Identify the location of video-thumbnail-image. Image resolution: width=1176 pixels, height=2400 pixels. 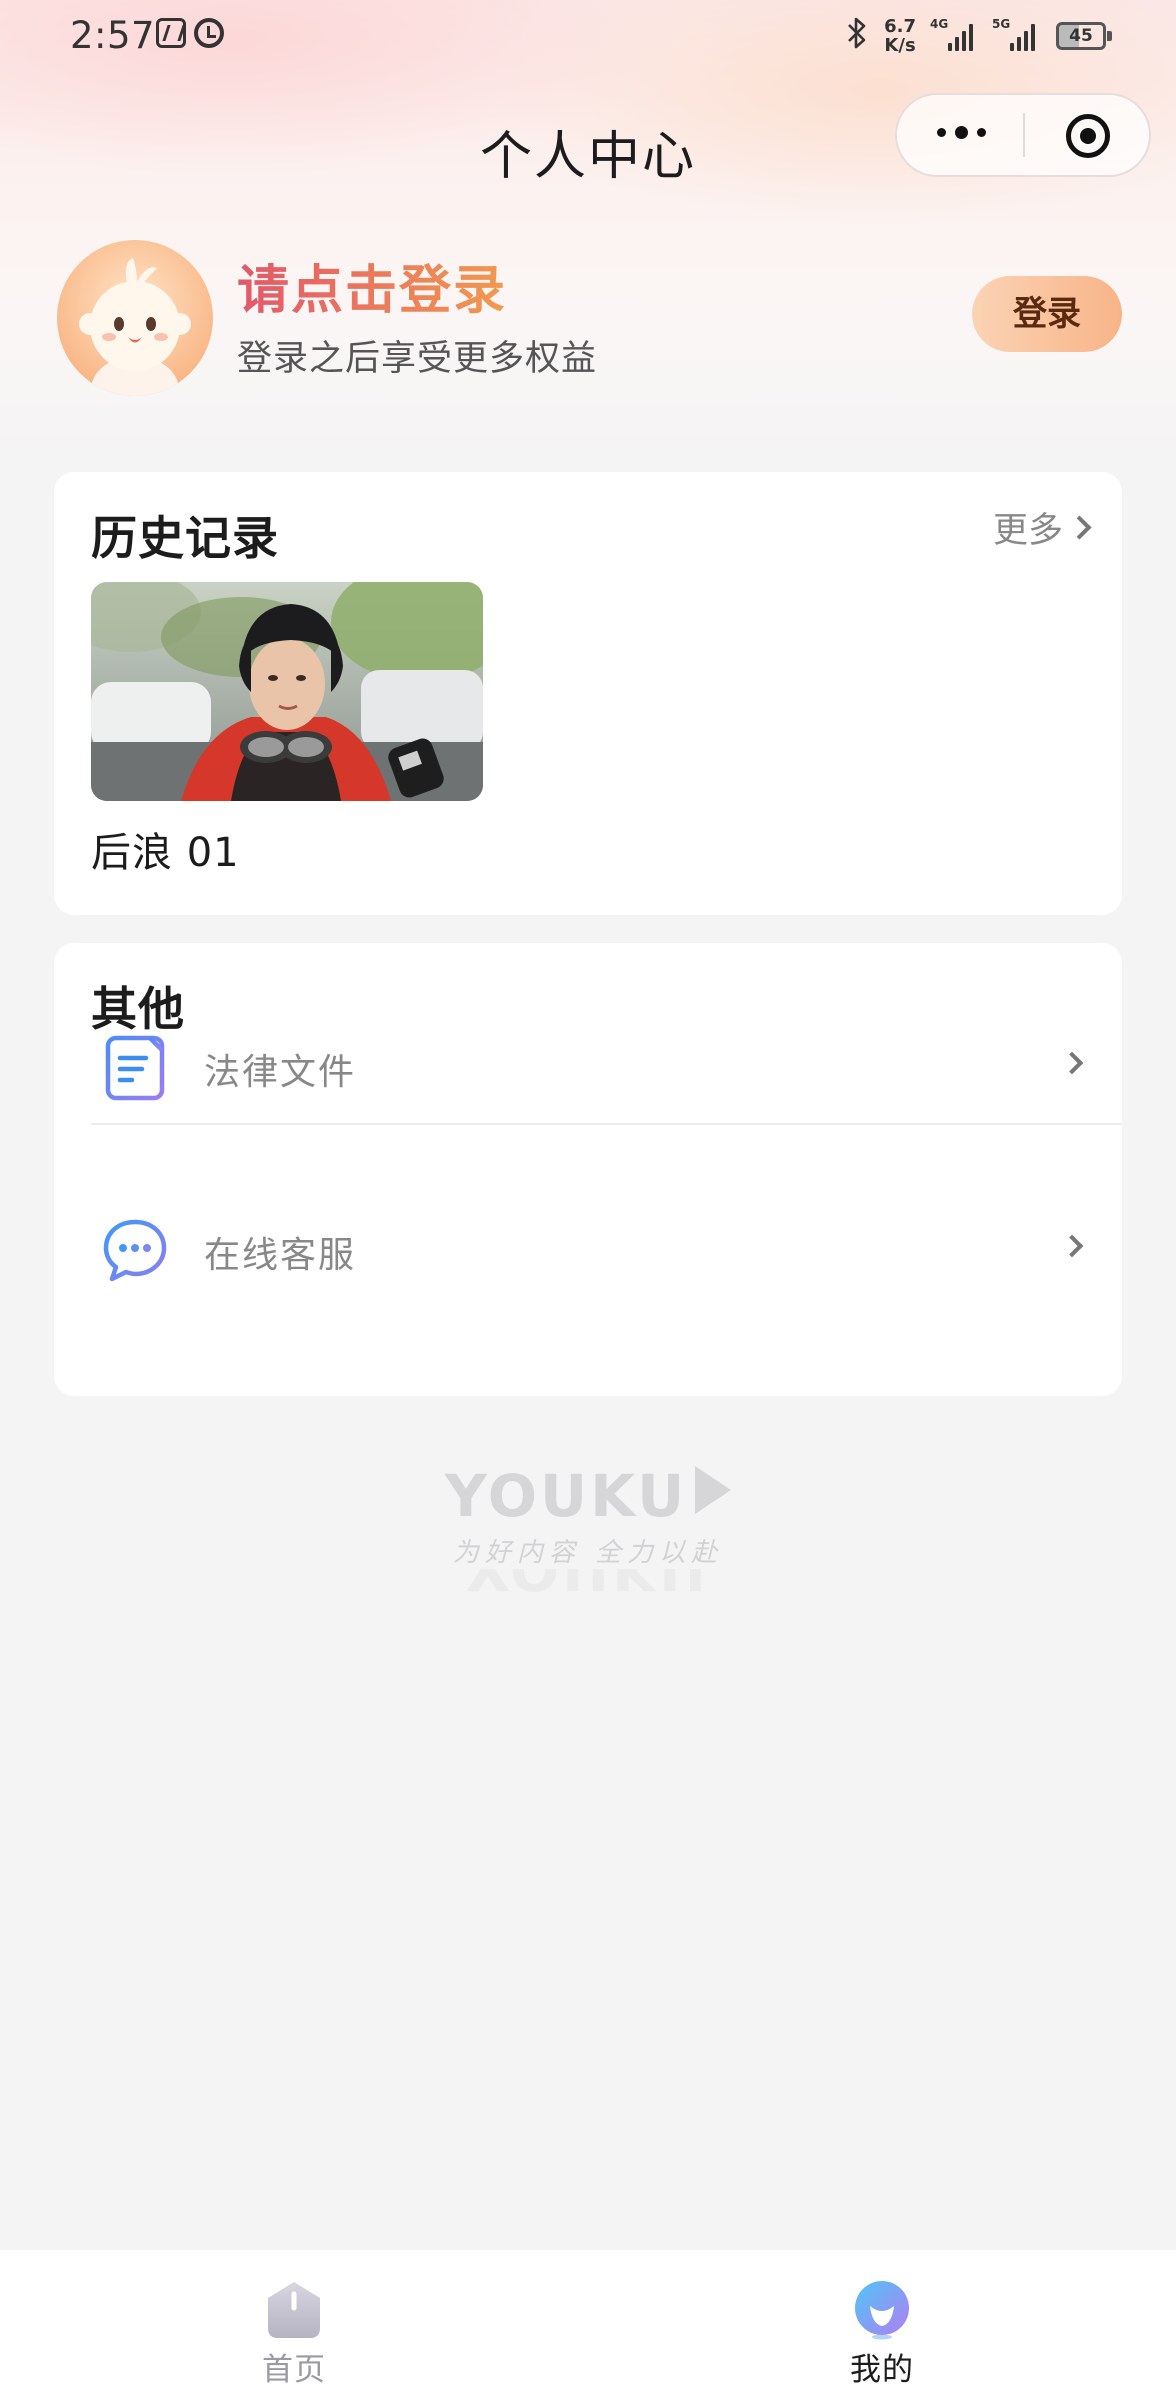
(287, 691).